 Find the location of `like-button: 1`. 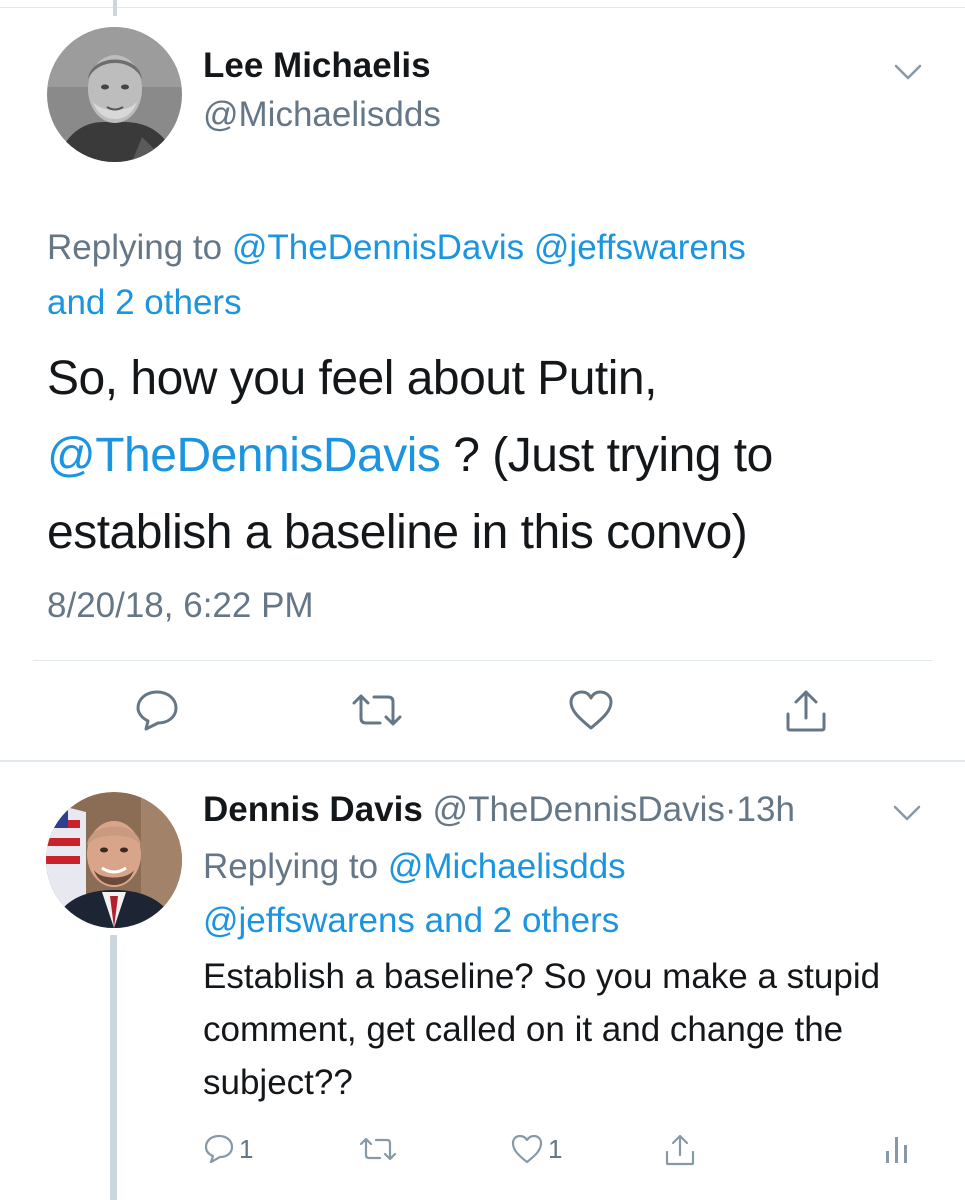

like-button: 1 is located at coordinates (536, 1149).